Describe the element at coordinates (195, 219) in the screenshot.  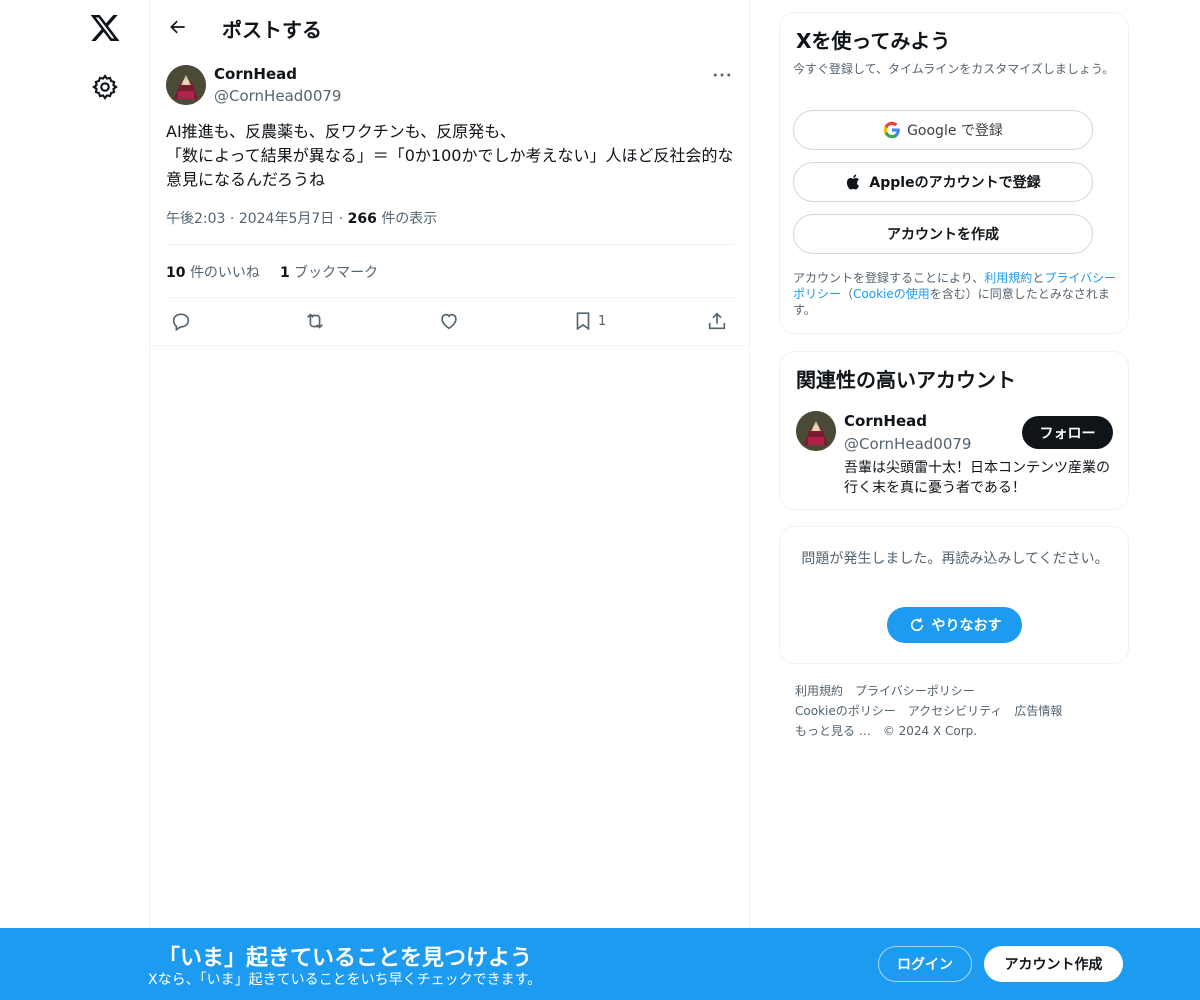
I see `post-time: 午後2:03` at that location.